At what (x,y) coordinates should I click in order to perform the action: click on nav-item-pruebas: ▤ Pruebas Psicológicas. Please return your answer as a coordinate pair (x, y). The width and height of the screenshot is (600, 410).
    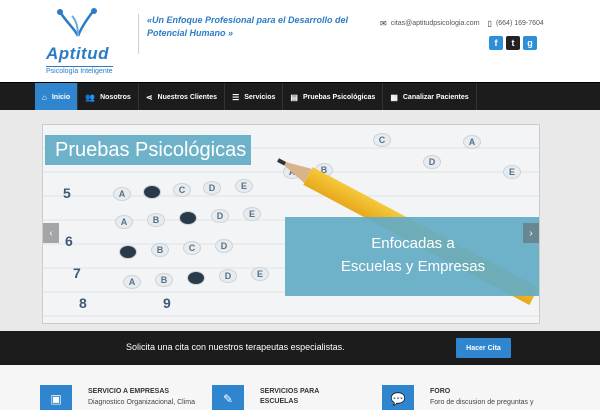
    Looking at the image, I should click on (333, 97).